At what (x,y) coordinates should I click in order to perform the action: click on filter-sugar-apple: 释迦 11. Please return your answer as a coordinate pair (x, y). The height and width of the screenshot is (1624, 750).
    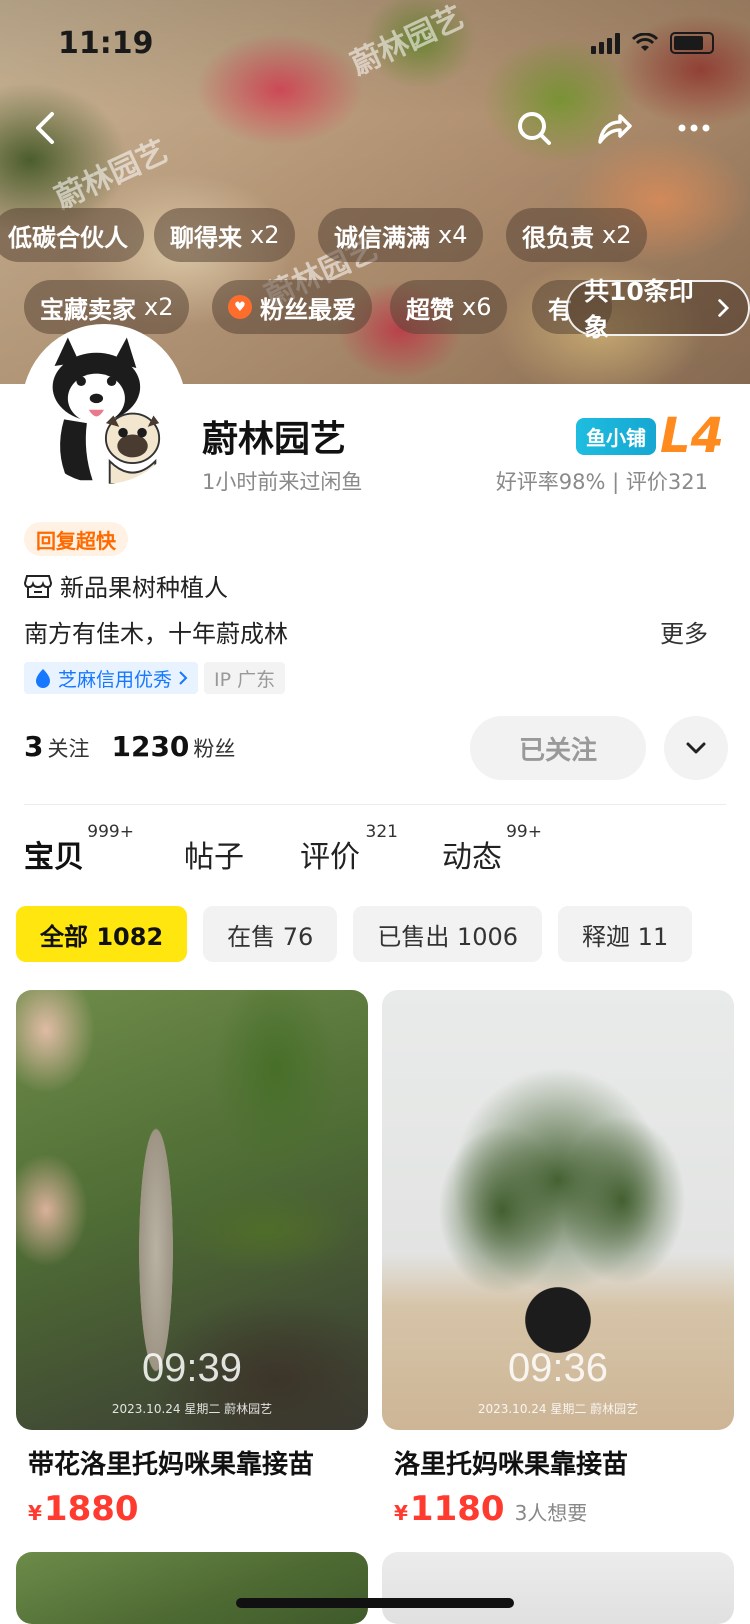
    Looking at the image, I should click on (625, 934).